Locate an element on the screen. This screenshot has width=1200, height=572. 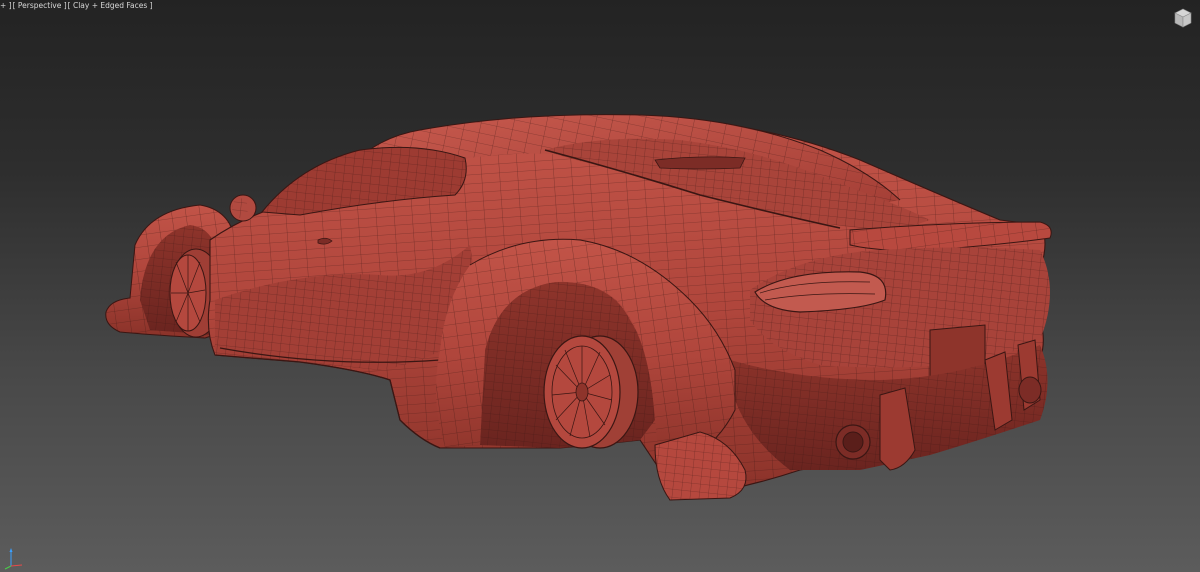
side-mirror is located at coordinates (243, 208).